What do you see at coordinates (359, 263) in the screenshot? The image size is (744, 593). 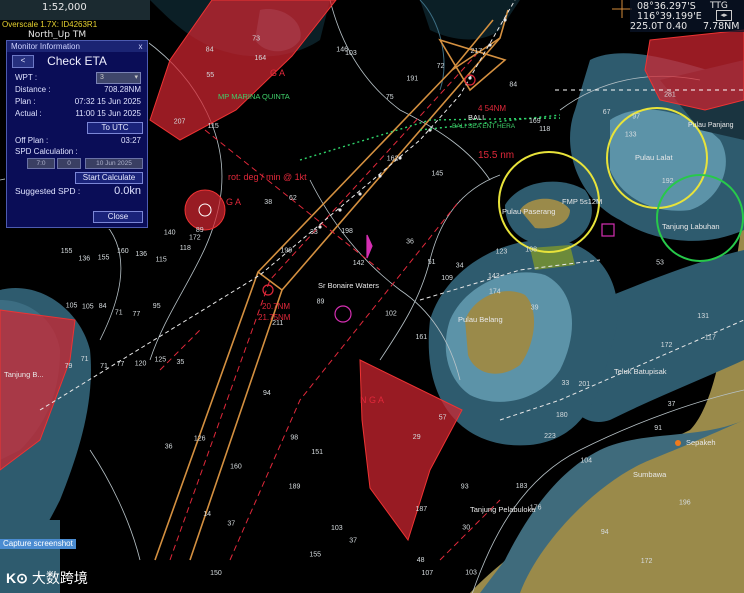 I see `depth-sounding: 142` at bounding box center [359, 263].